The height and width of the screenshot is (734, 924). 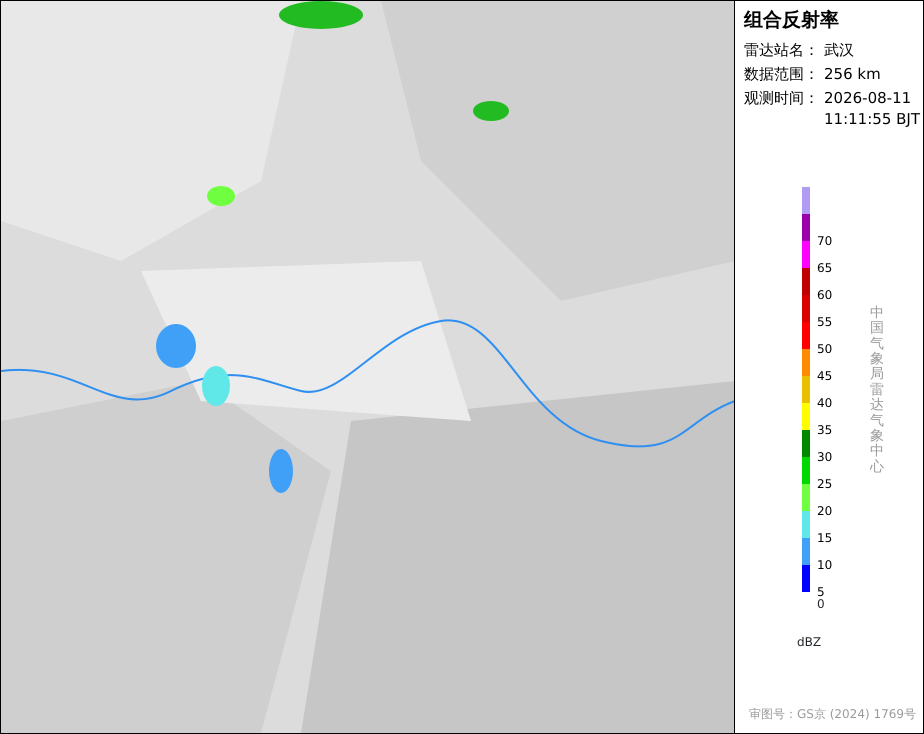 I want to click on legend-value: 45, so click(x=824, y=375).